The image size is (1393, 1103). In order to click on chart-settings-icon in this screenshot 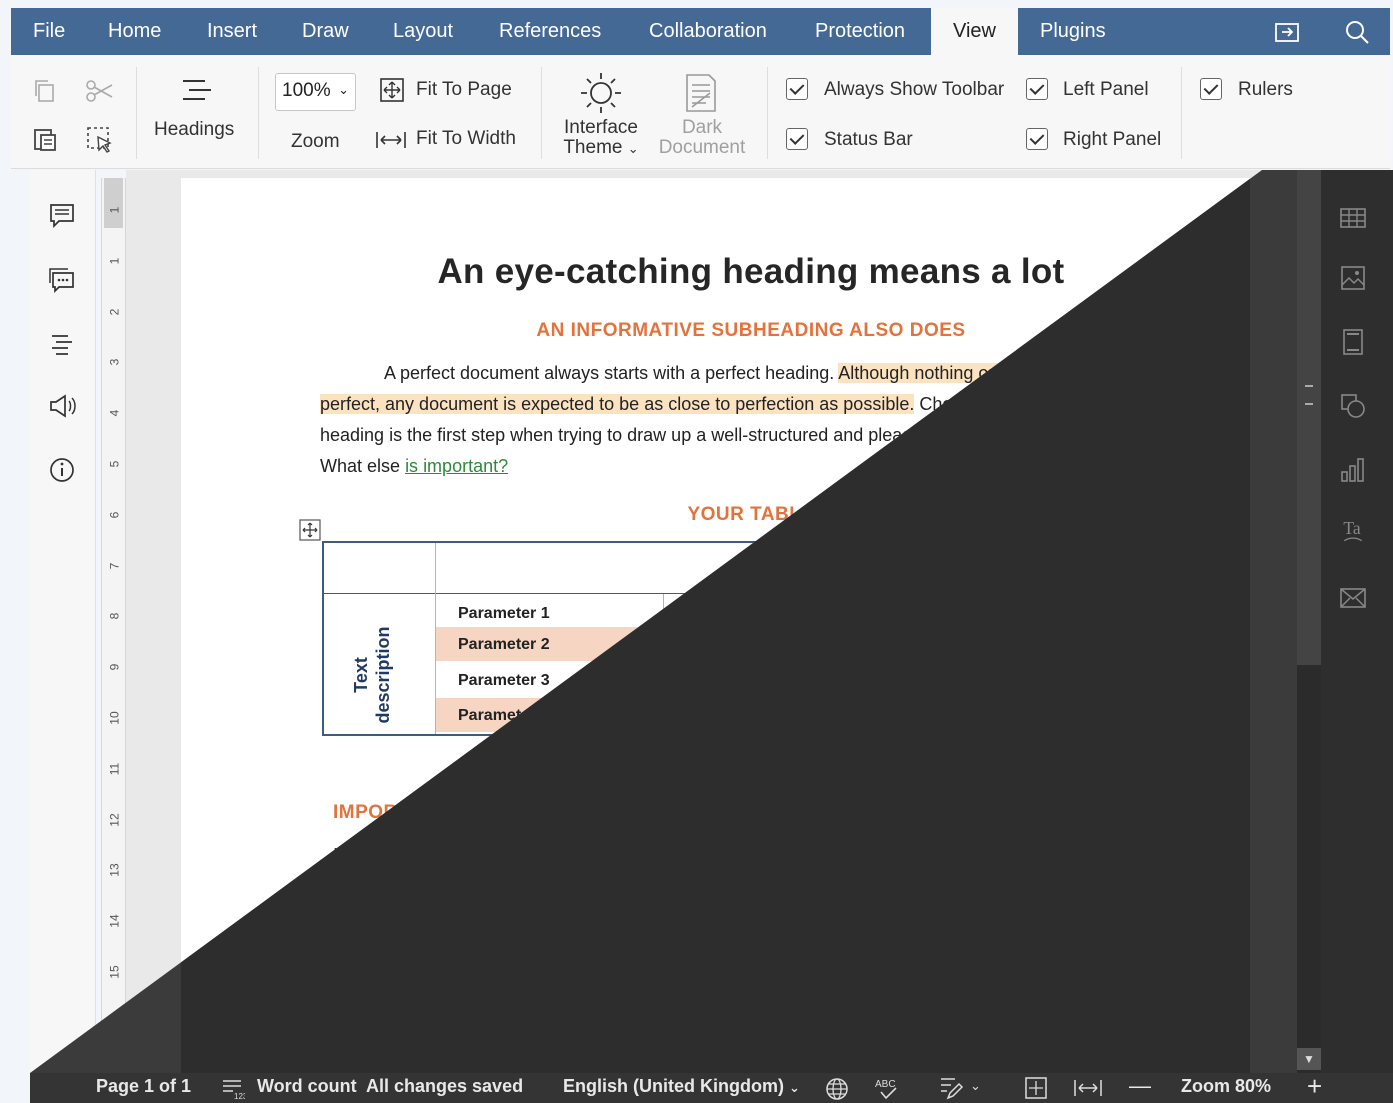, I will do `click(1353, 470)`.